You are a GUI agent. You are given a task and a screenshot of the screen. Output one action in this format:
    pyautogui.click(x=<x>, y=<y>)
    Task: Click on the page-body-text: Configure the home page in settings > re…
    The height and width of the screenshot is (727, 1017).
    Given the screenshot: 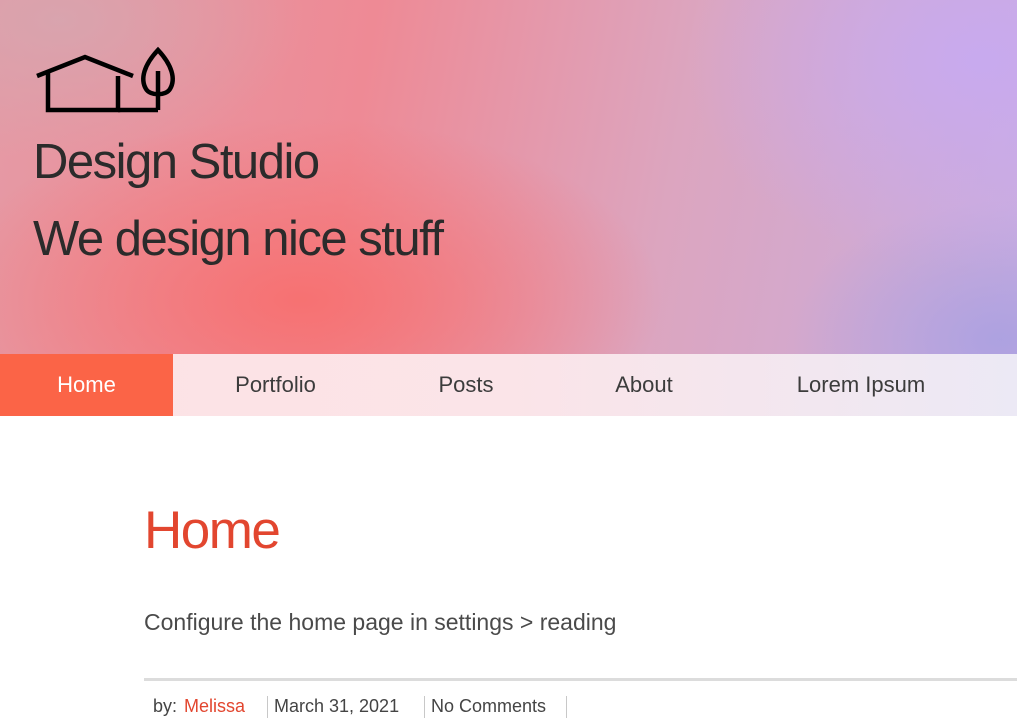 What is the action you would take?
    pyautogui.click(x=380, y=622)
    